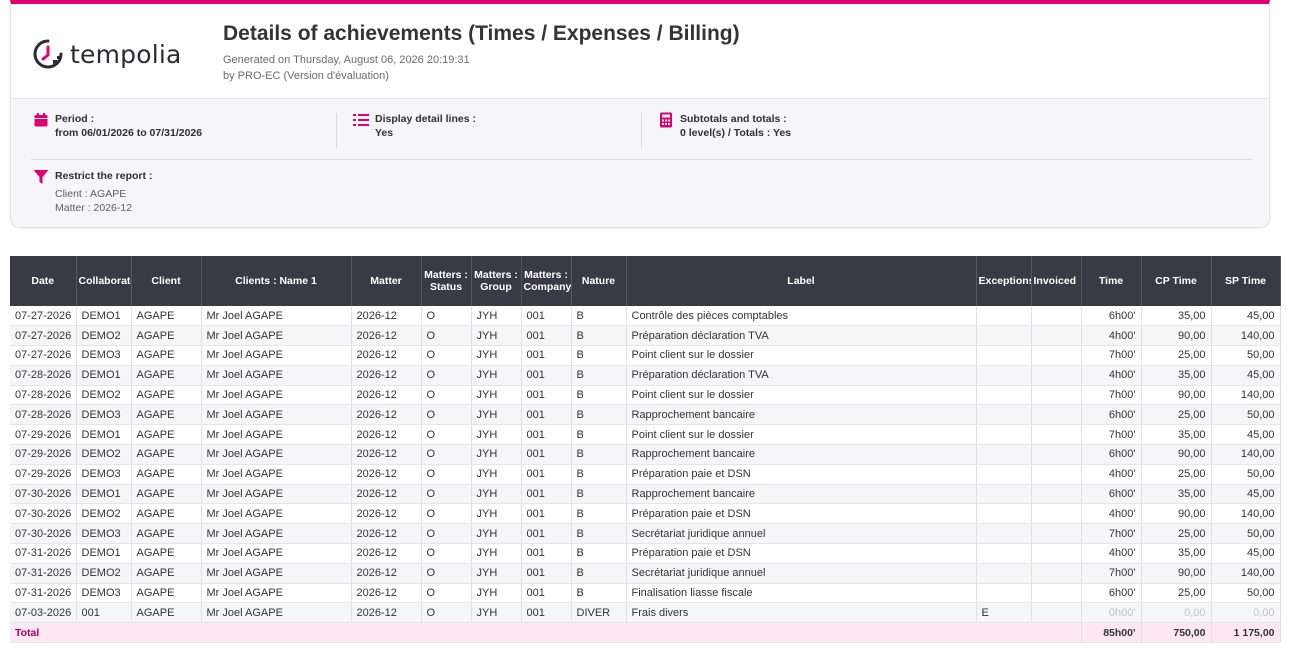 This screenshot has width=1290, height=653. What do you see at coordinates (1056, 281) in the screenshot?
I see `column-header-invoiced: Invoiced` at bounding box center [1056, 281].